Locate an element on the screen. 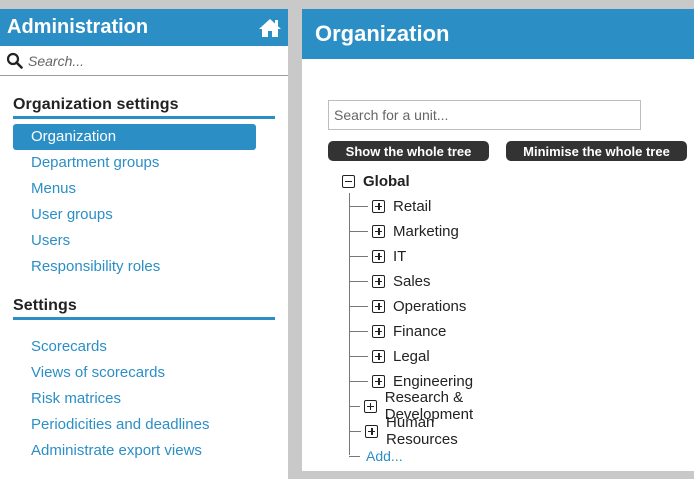 The width and height of the screenshot is (694, 479). sidebar-item-responsibility-roles: Responsibility roles is located at coordinates (144, 267).